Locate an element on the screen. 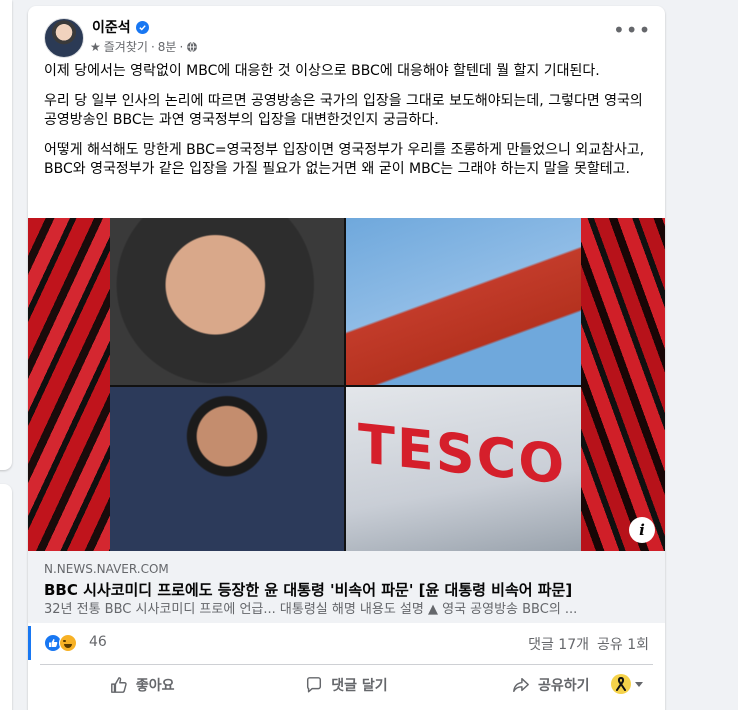 The width and height of the screenshot is (738, 710). reactions-summary: 46 댓글 17개 공유 1회 is located at coordinates (346, 643).